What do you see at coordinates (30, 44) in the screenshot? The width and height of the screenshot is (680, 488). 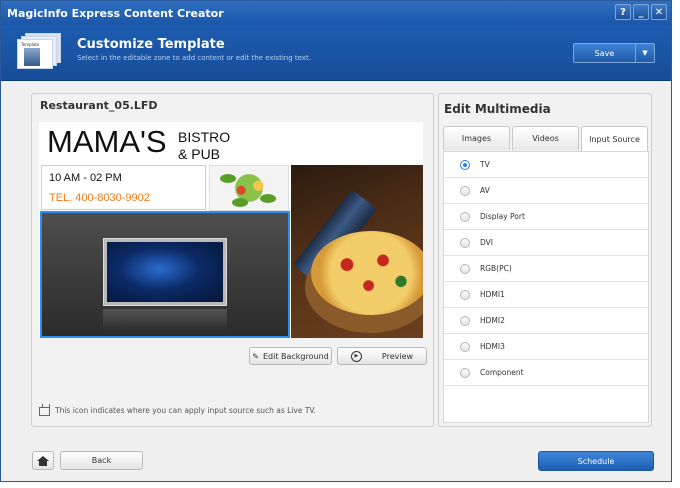 I see `thumbnail-label: Template` at bounding box center [30, 44].